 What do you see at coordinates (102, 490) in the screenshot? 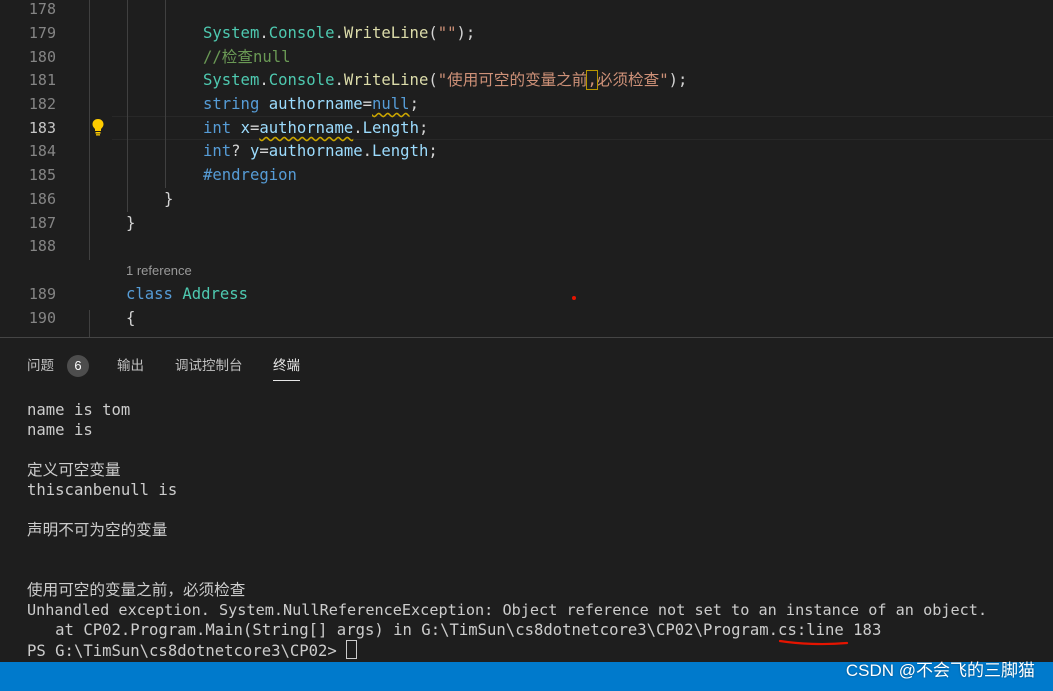
I see `terminal-line: thiscanbenull is` at bounding box center [102, 490].